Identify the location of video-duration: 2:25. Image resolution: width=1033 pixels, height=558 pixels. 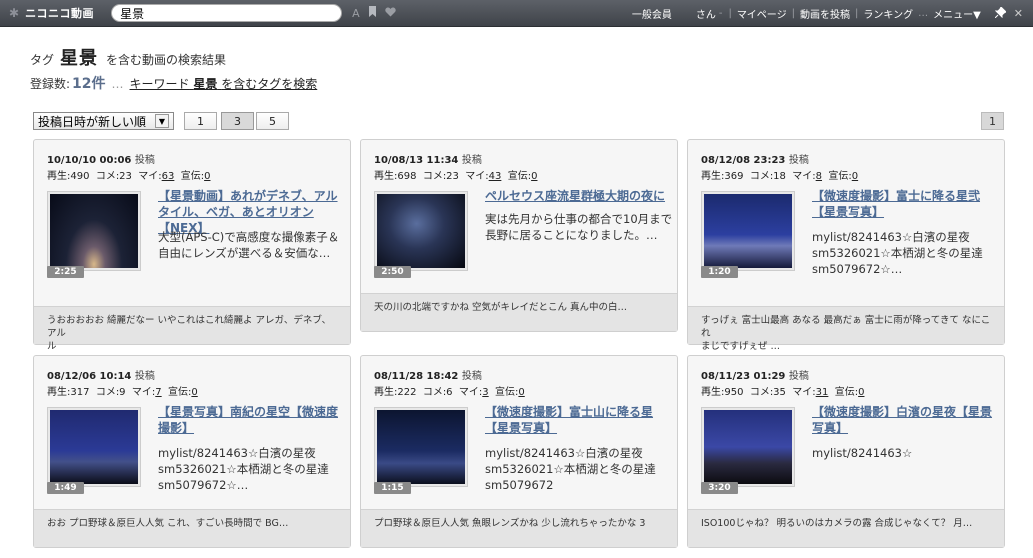
(65, 272).